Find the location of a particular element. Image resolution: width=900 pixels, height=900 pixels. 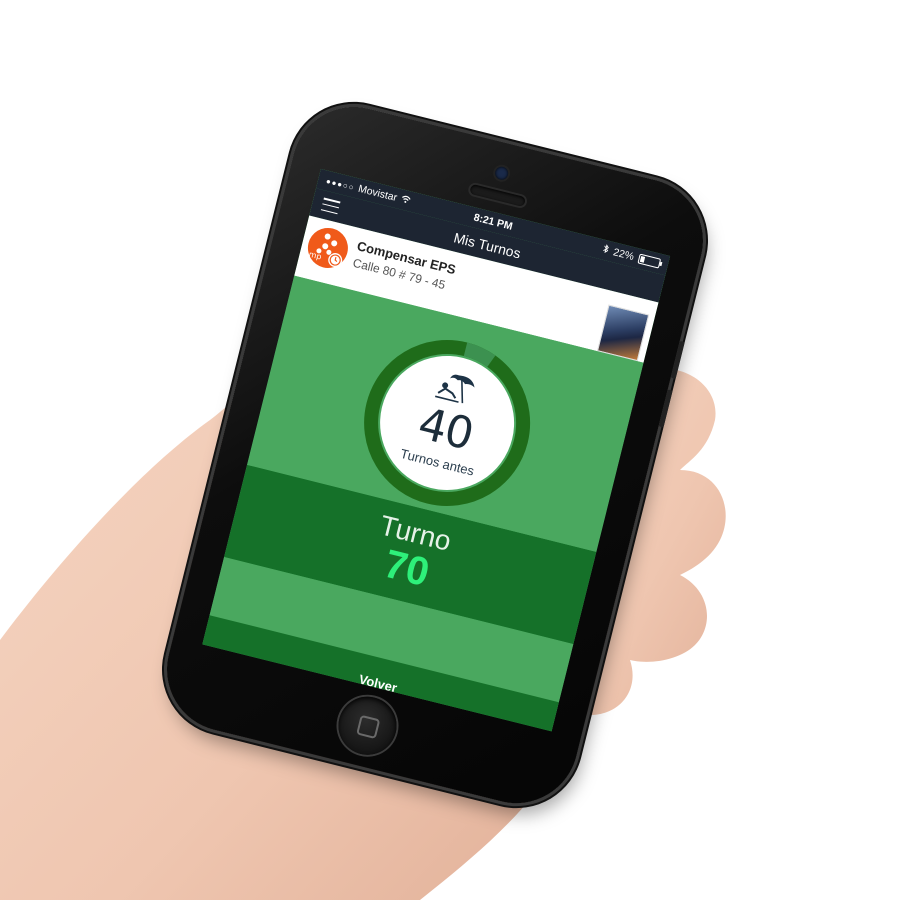

speaker is located at coordinates (498, 195).